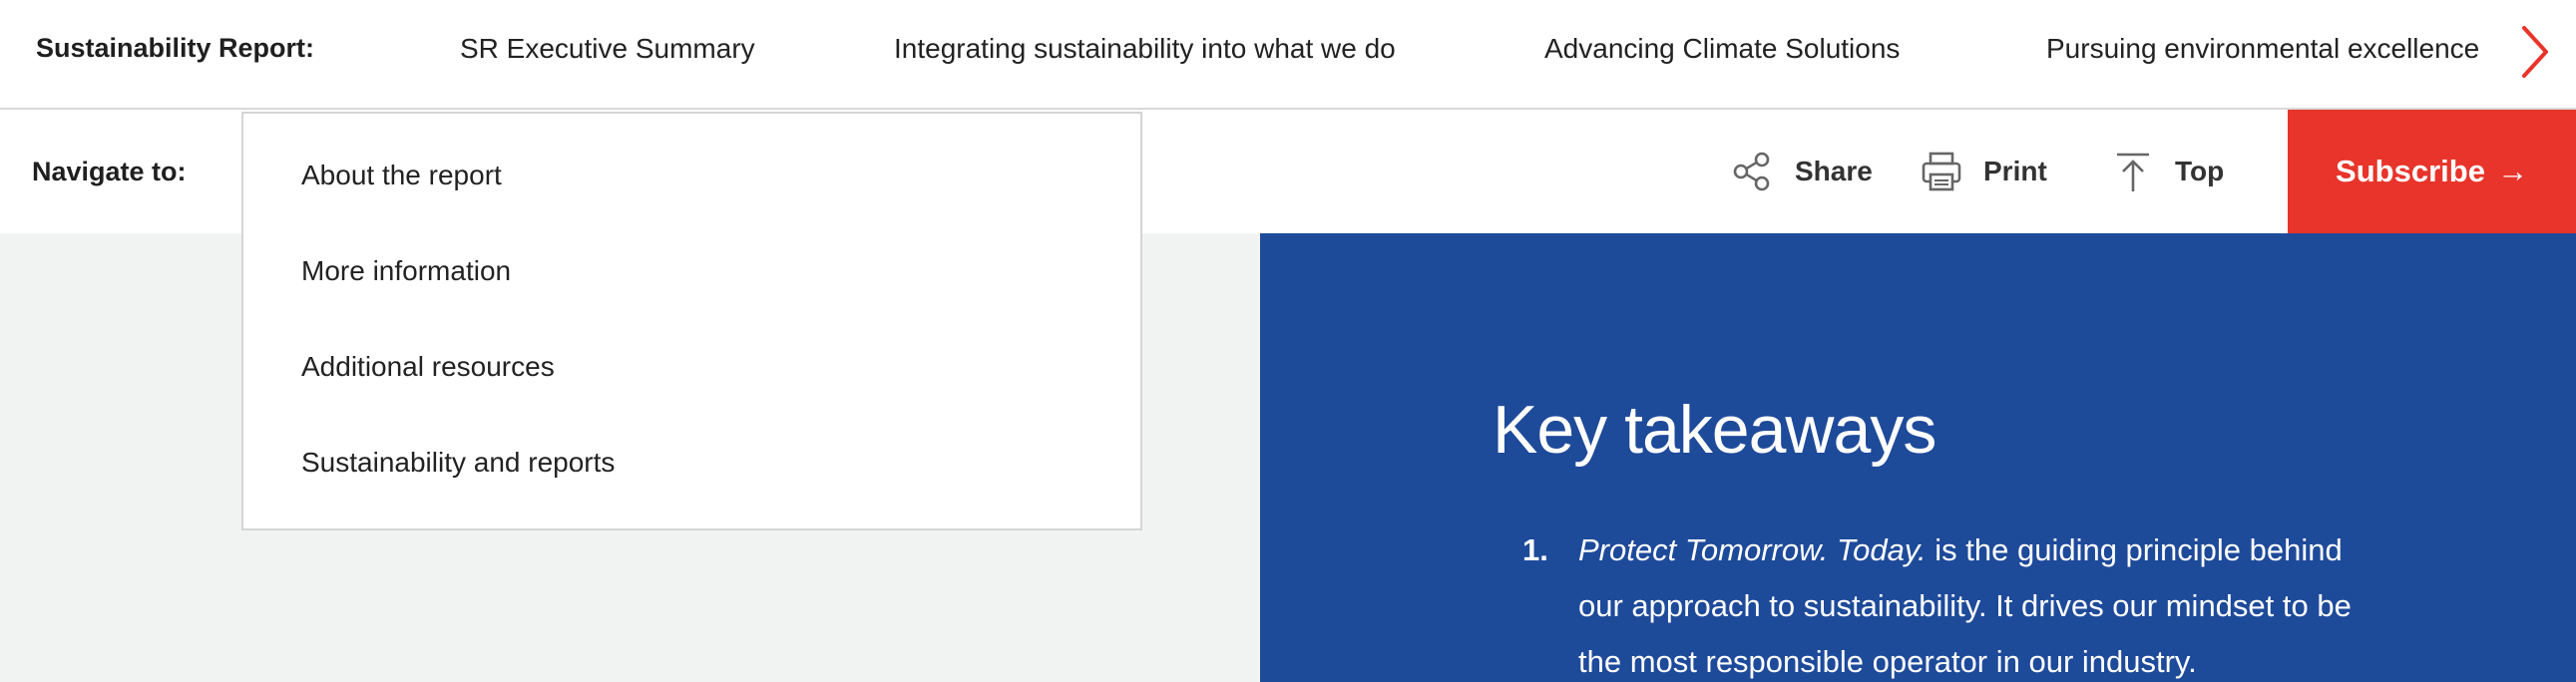 This screenshot has height=682, width=2576. Describe the element at coordinates (2167, 171) in the screenshot. I see `back-to-top-button: Top` at that location.